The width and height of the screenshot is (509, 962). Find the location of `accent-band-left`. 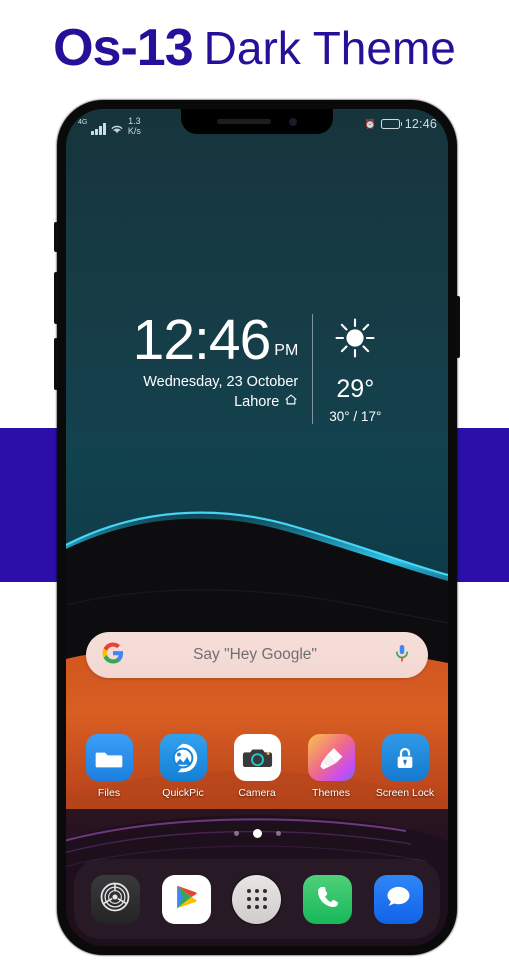

accent-band-left is located at coordinates (31, 505).